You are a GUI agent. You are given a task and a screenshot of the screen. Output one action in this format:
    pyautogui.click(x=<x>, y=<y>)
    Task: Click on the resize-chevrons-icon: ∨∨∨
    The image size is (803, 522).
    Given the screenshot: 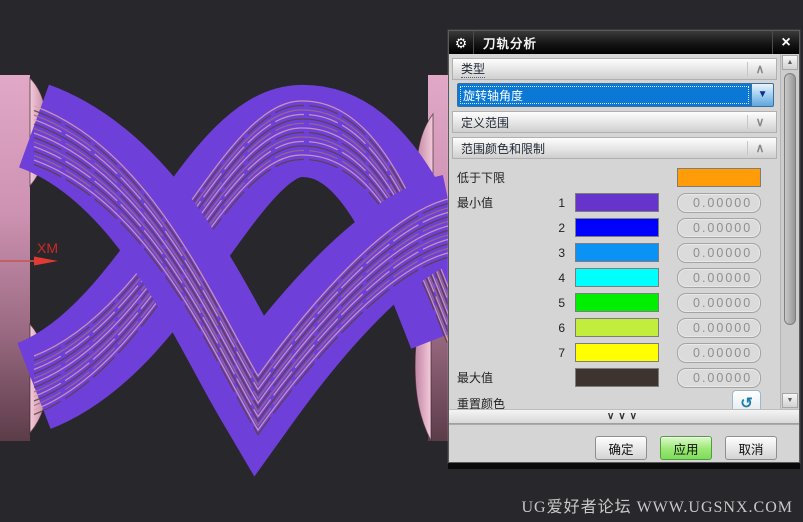 What is the action you would take?
    pyautogui.click(x=624, y=416)
    